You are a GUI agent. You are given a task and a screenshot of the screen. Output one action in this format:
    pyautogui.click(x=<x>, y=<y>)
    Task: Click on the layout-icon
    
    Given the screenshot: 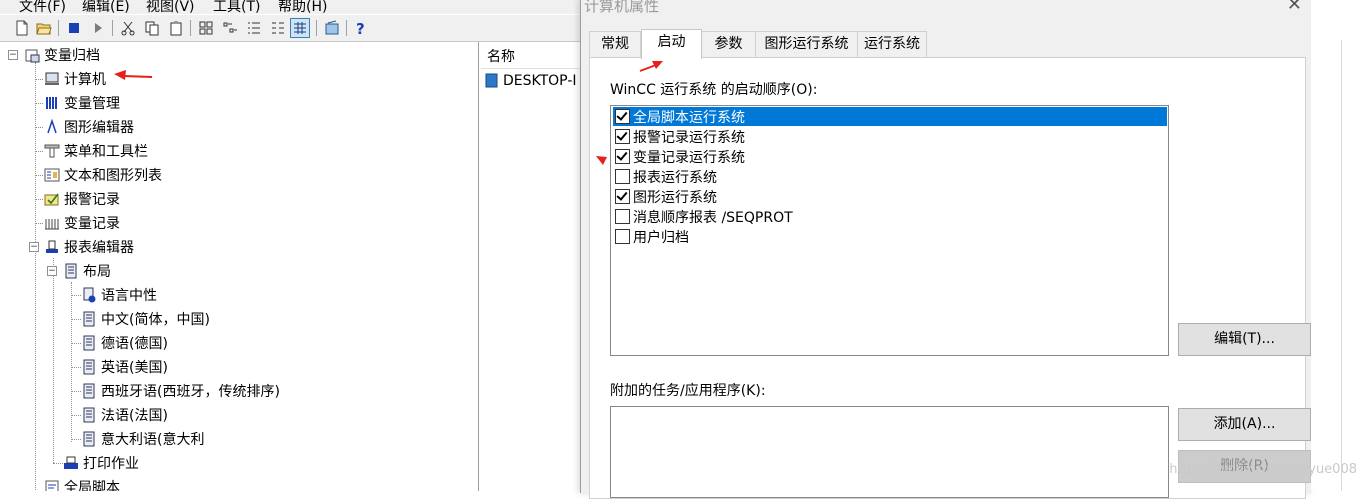 What is the action you would take?
    pyautogui.click(x=71, y=271)
    